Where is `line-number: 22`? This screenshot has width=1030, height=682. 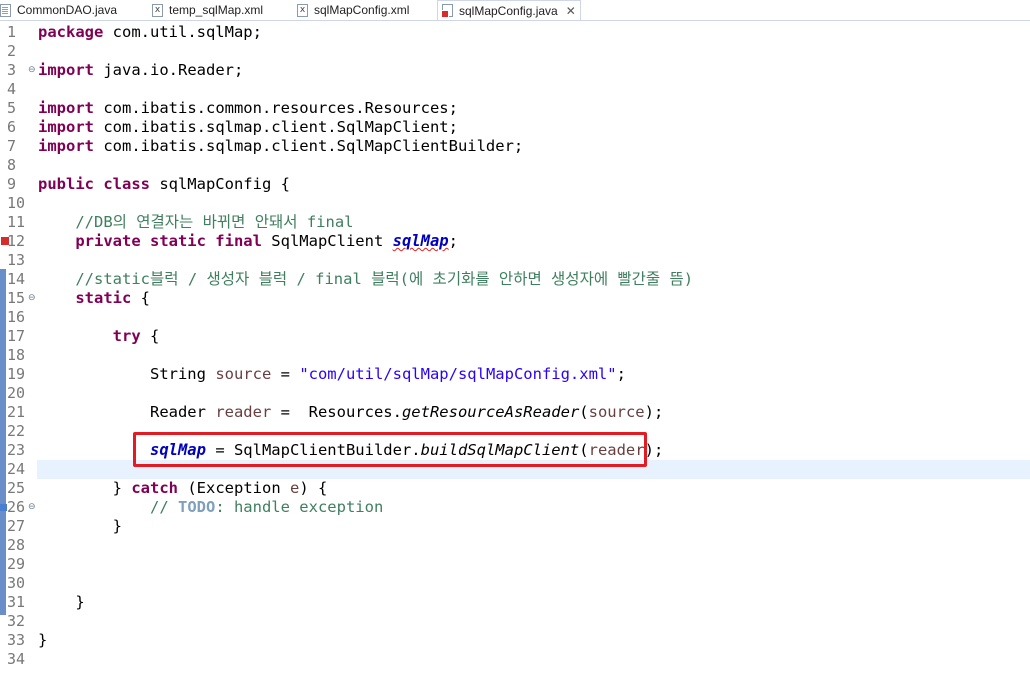
line-number: 22 is located at coordinates (16, 431).